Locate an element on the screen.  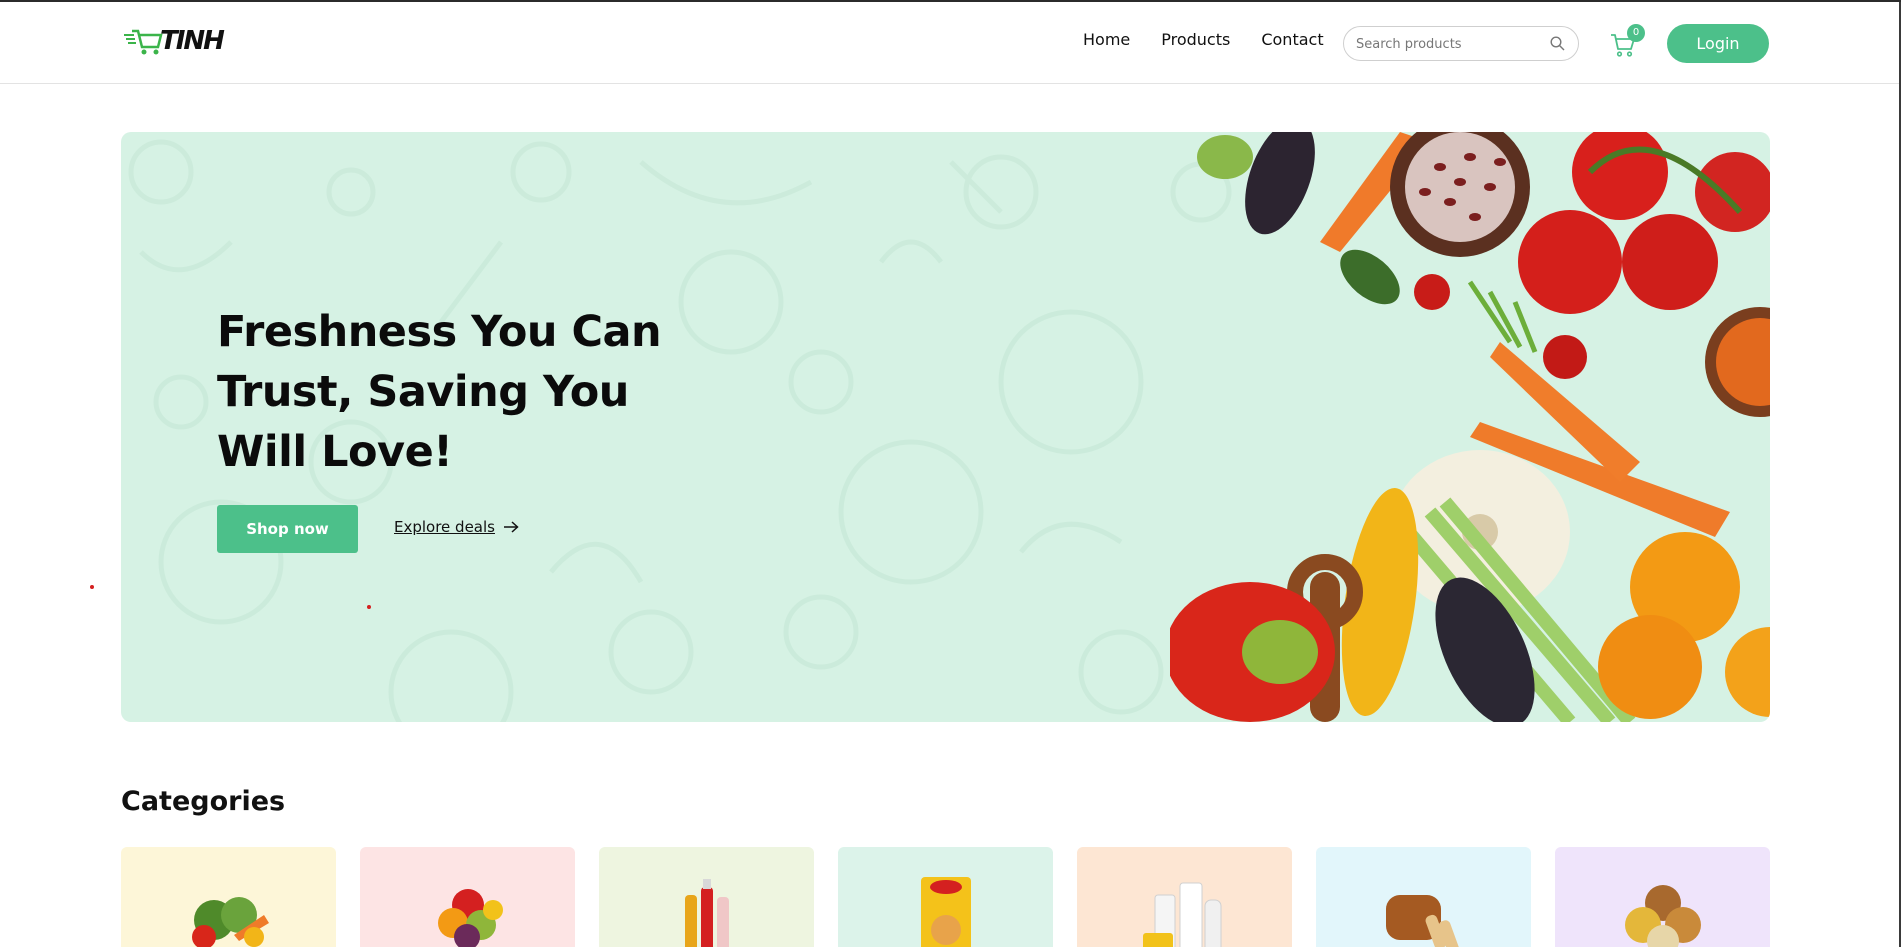
logo: TINH is located at coordinates (174, 42).